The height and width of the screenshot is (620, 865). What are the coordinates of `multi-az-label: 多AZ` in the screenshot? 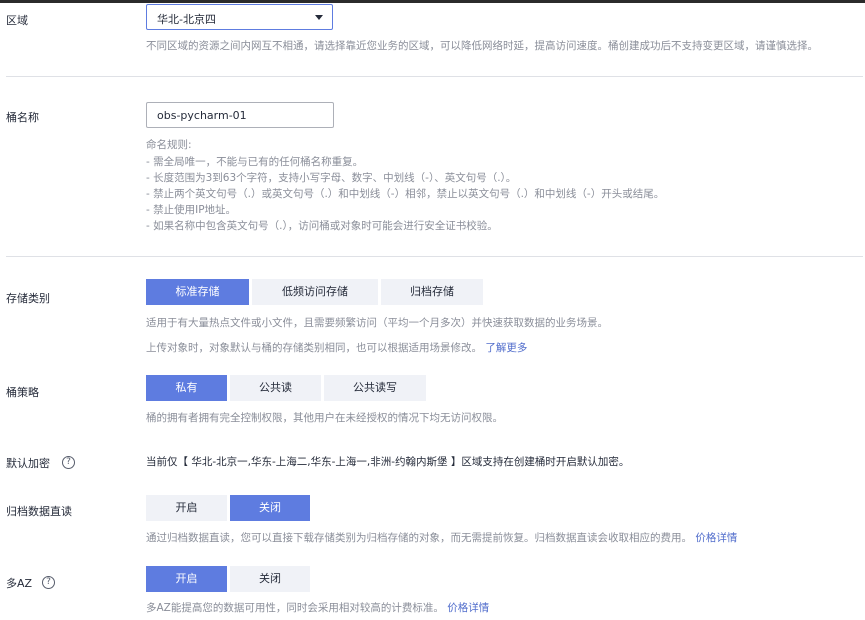 It's located at (19, 583).